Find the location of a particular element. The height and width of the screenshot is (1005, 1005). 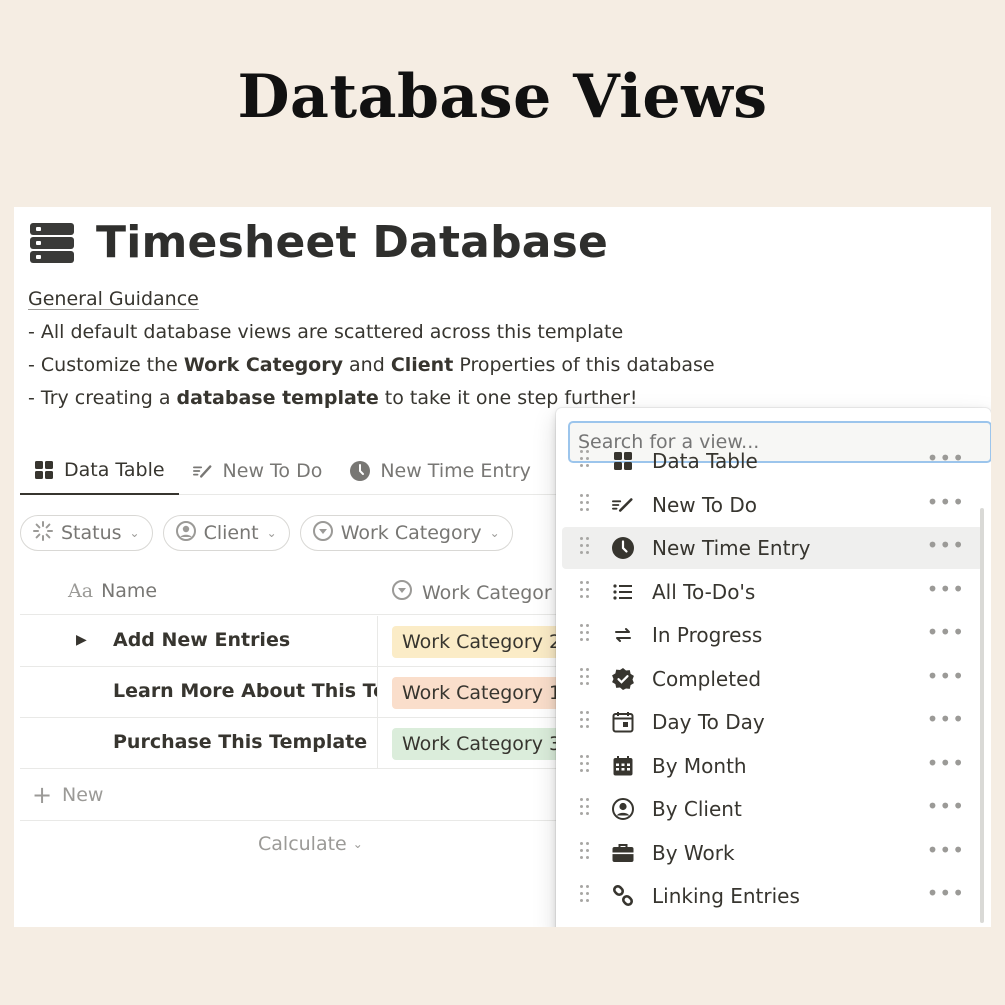

link-icon is located at coordinates (623, 896).